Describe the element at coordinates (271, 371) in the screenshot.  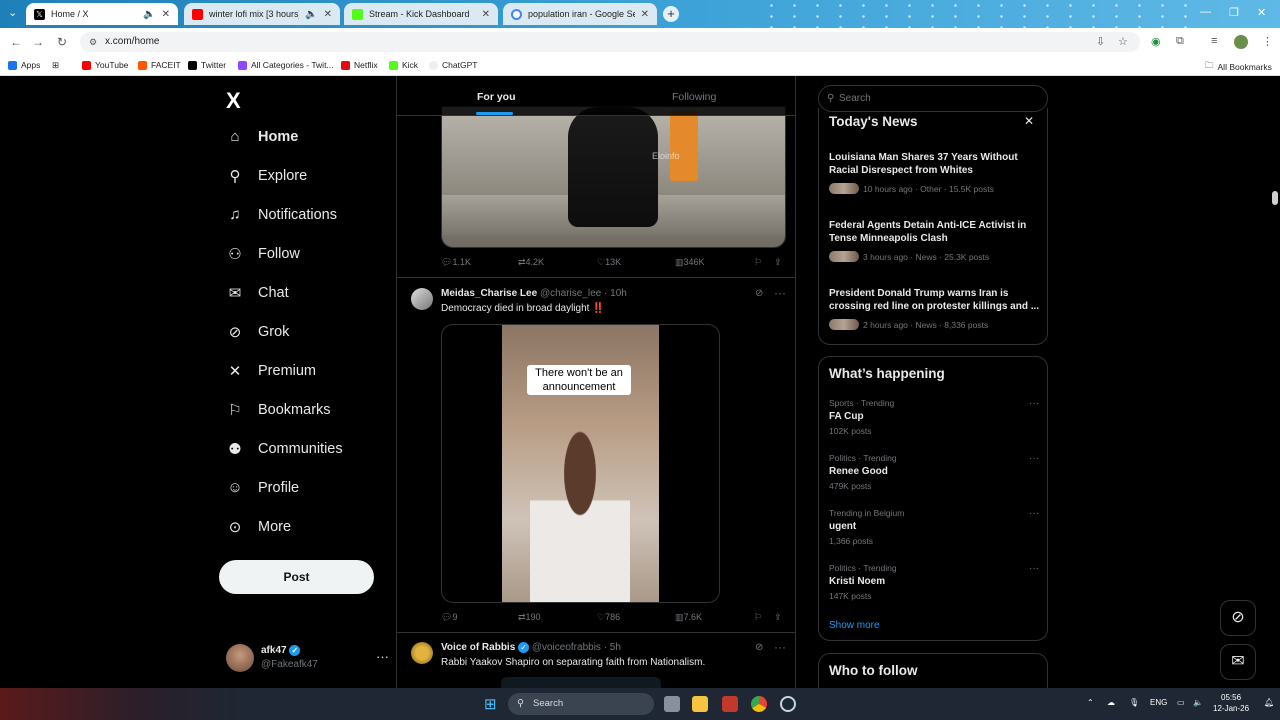
I see `nav-premium: ✕ Premium` at that location.